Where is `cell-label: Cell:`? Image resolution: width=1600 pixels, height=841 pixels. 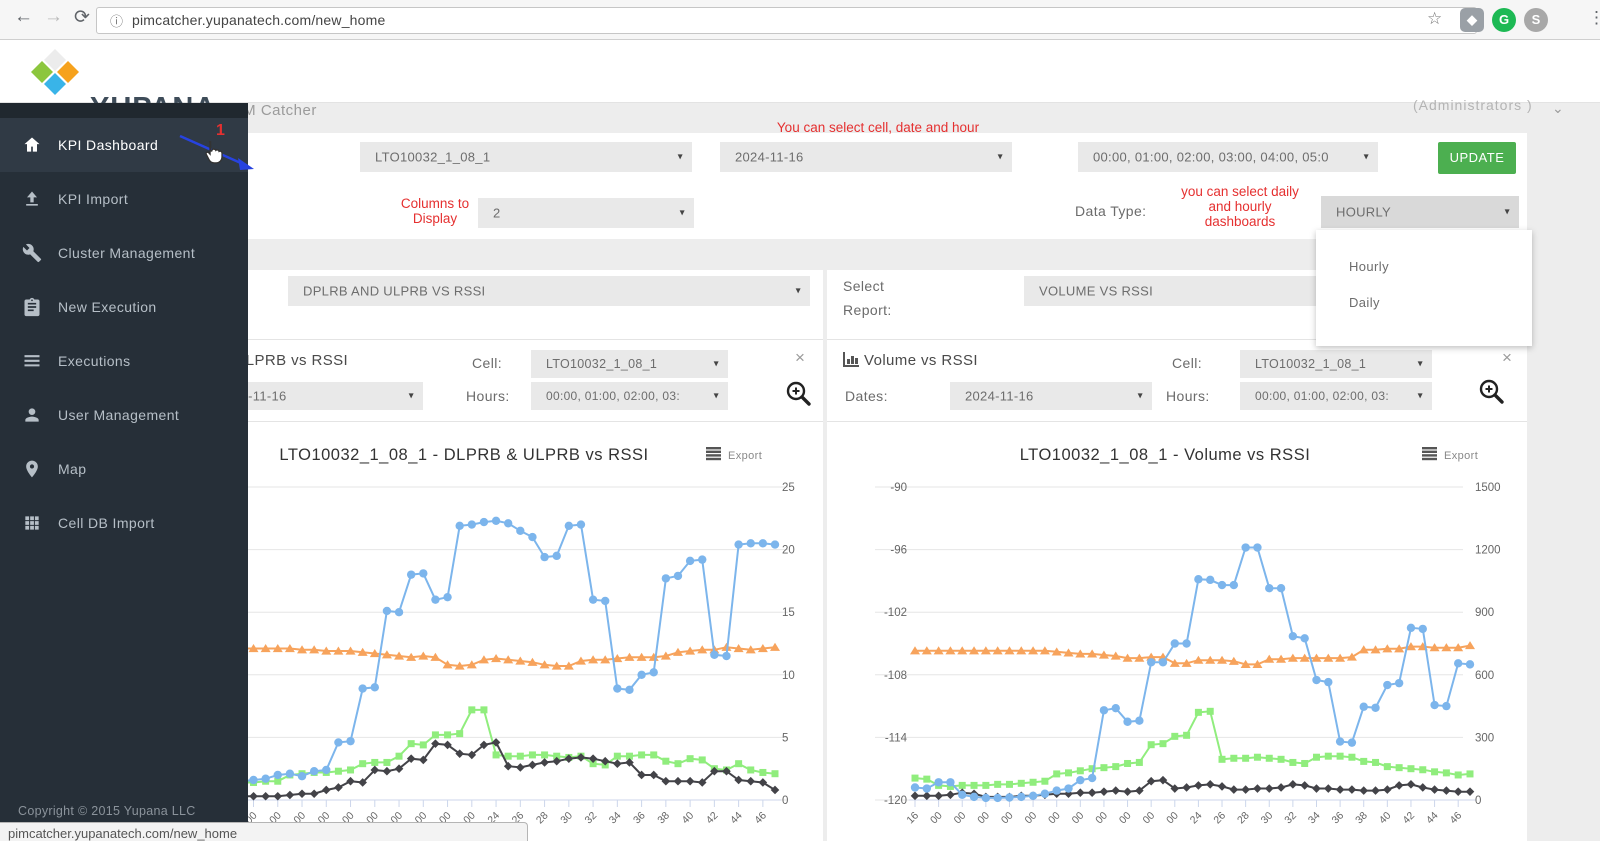
cell-label: Cell: is located at coordinates (1187, 363).